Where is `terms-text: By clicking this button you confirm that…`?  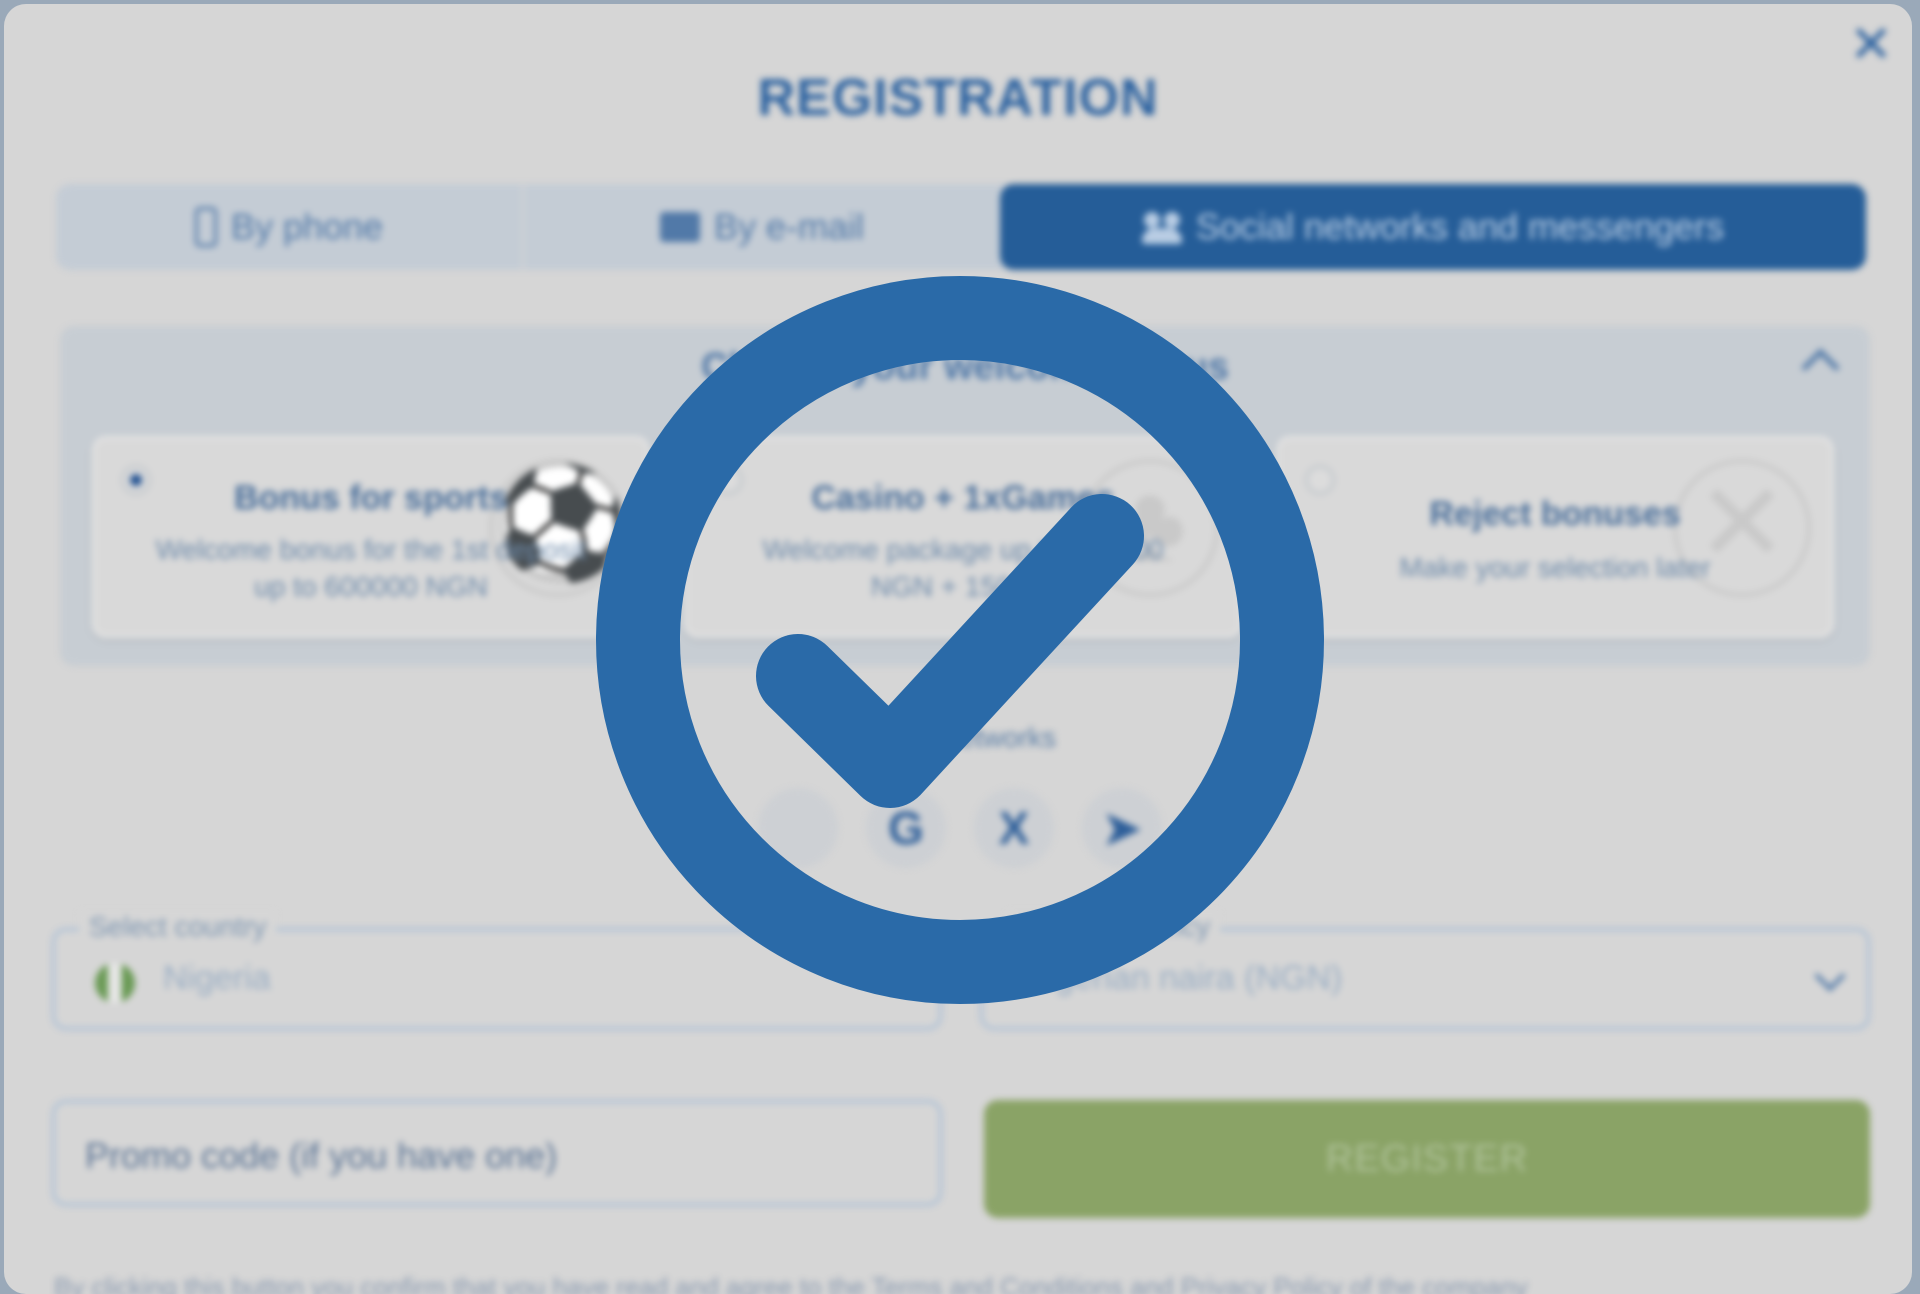
terms-text: By clicking this button you confirm that… is located at coordinates (791, 1283).